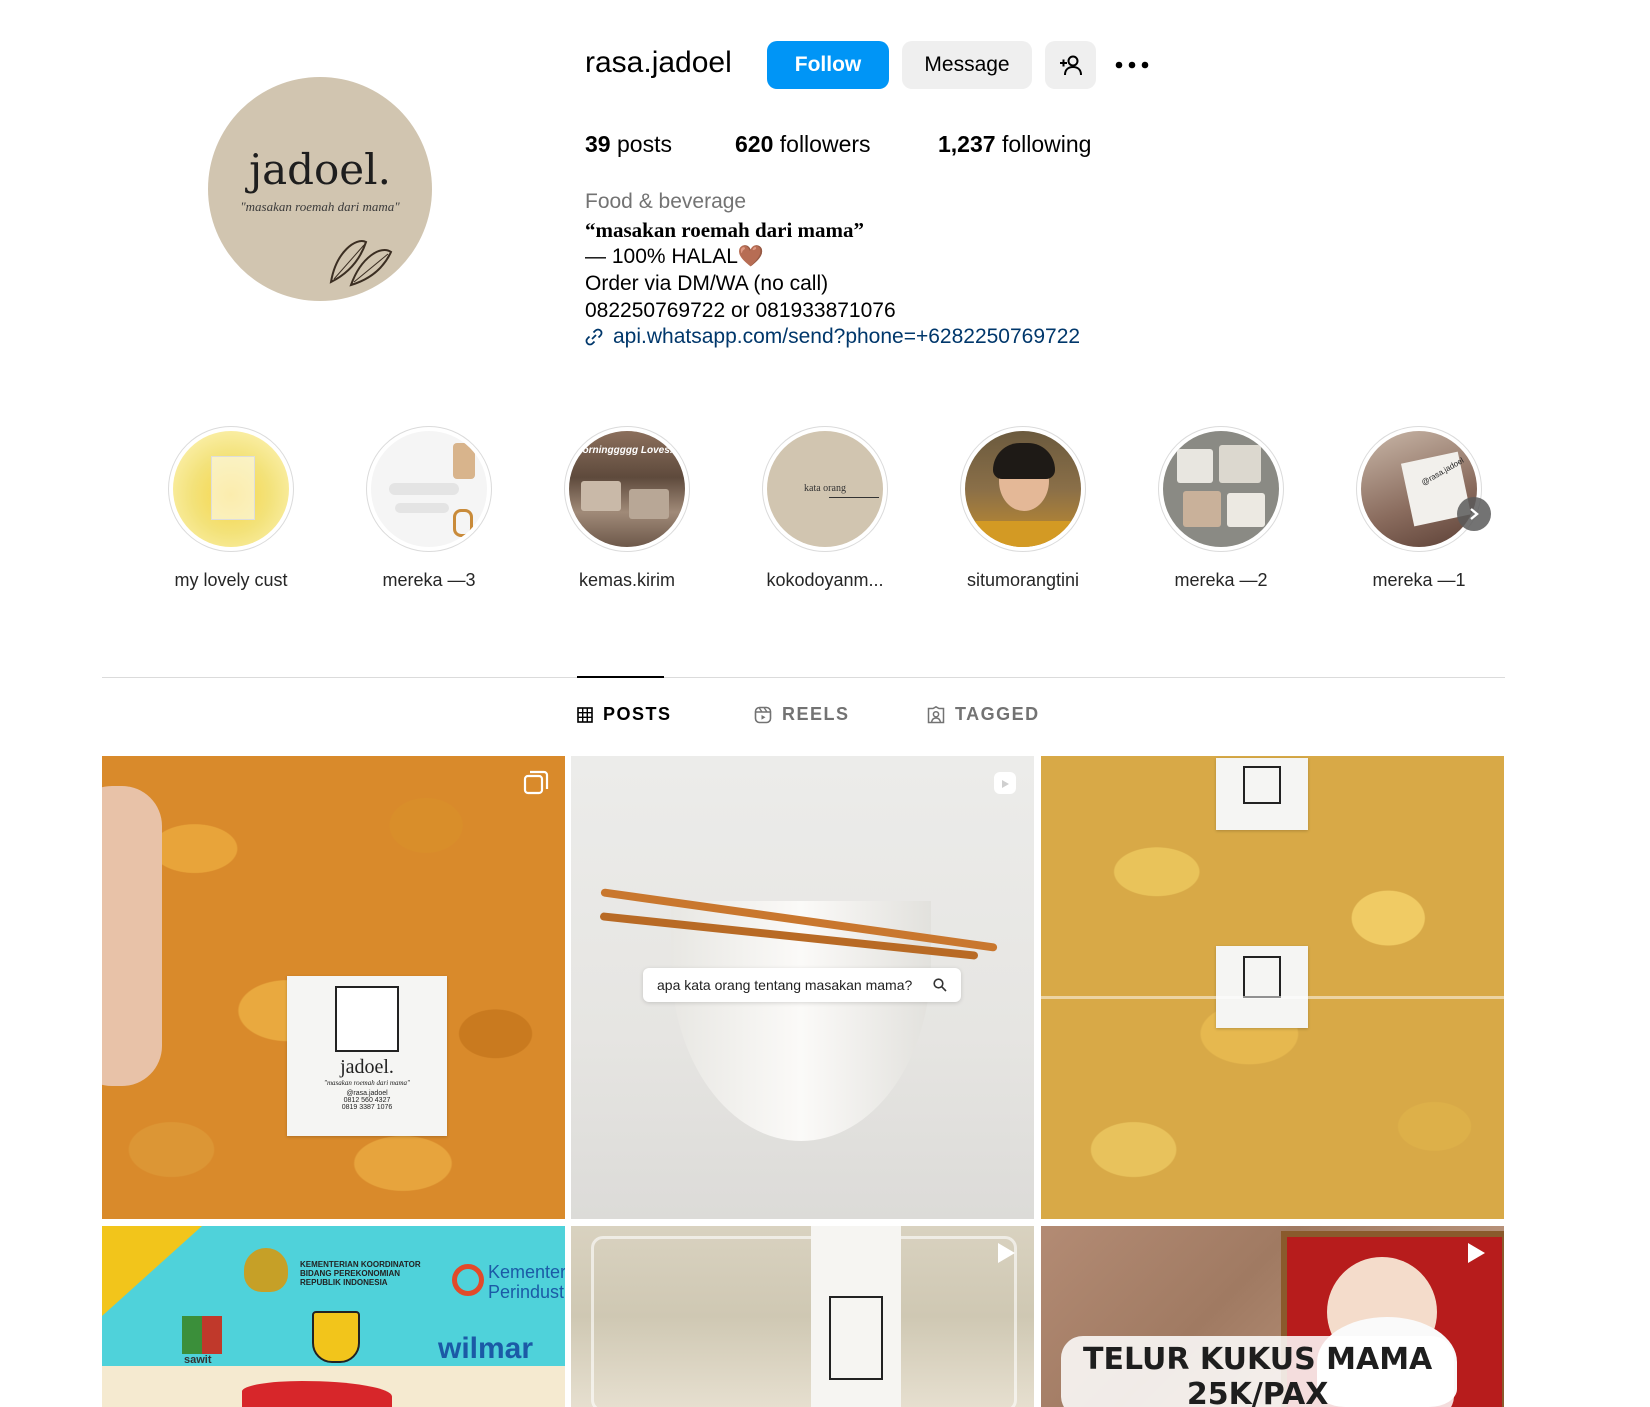 Image resolution: width=1650 pixels, height=1407 pixels. Describe the element at coordinates (152, 1271) in the screenshot. I see `banner-corner` at that location.